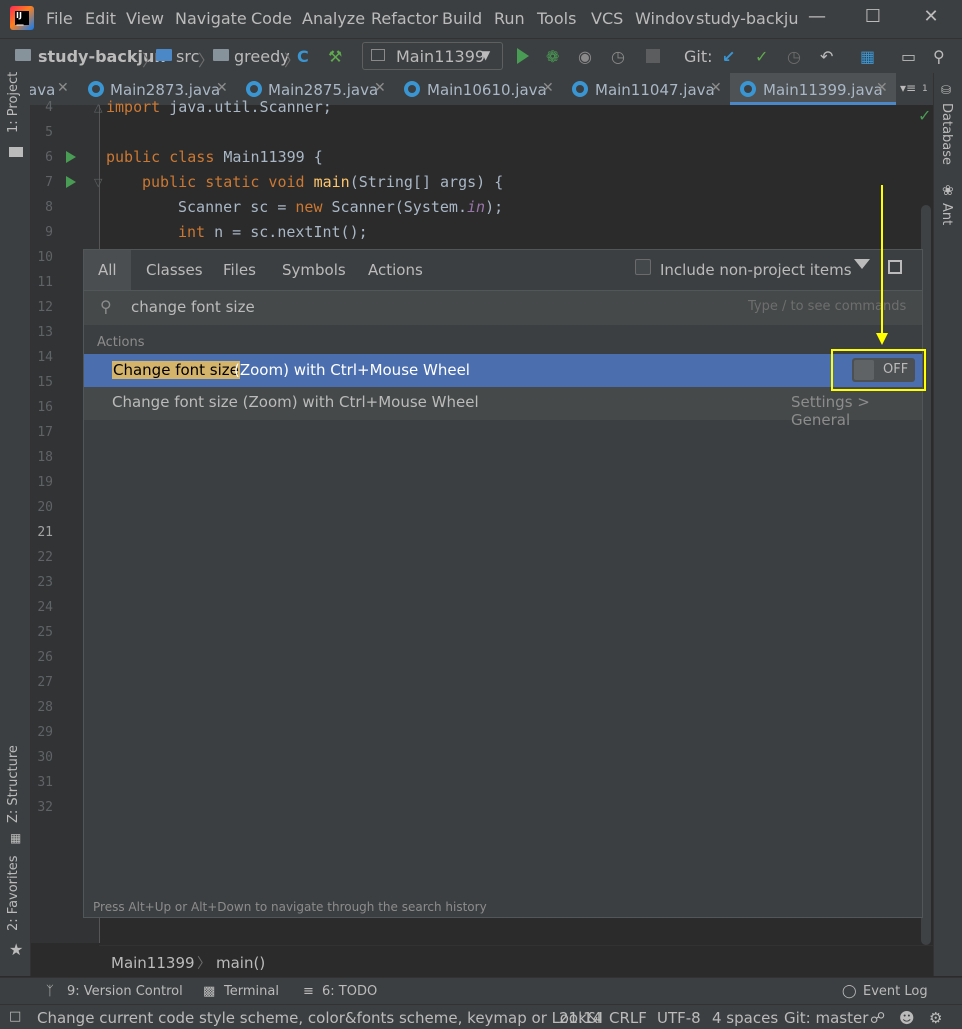 The height and width of the screenshot is (1029, 962). What do you see at coordinates (432, 56) in the screenshot?
I see `run-configuration-dropdown: Main11399 ▼` at bounding box center [432, 56].